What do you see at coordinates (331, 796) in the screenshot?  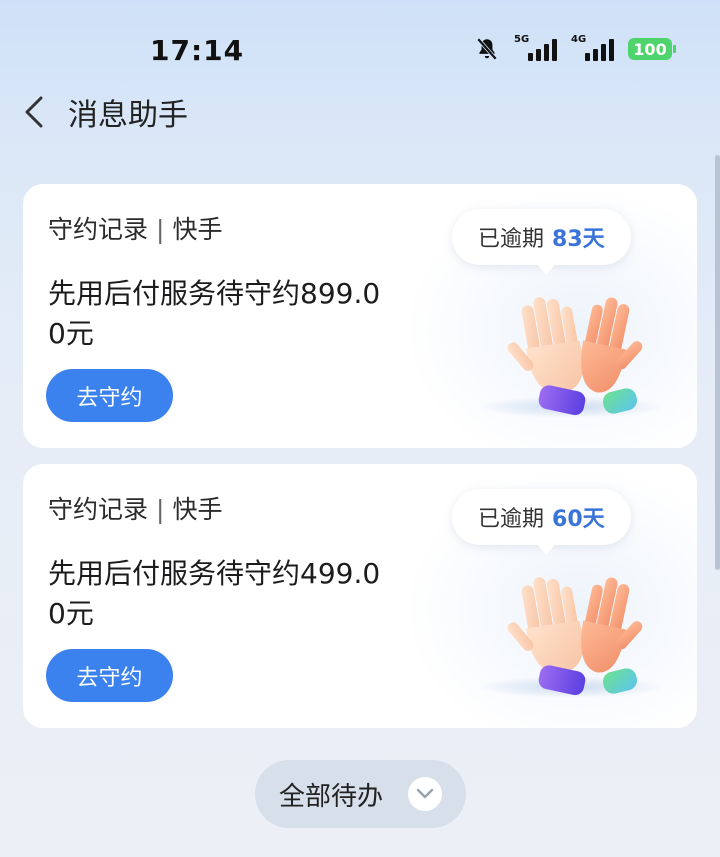 I see `all-todo-label: 全部待办` at bounding box center [331, 796].